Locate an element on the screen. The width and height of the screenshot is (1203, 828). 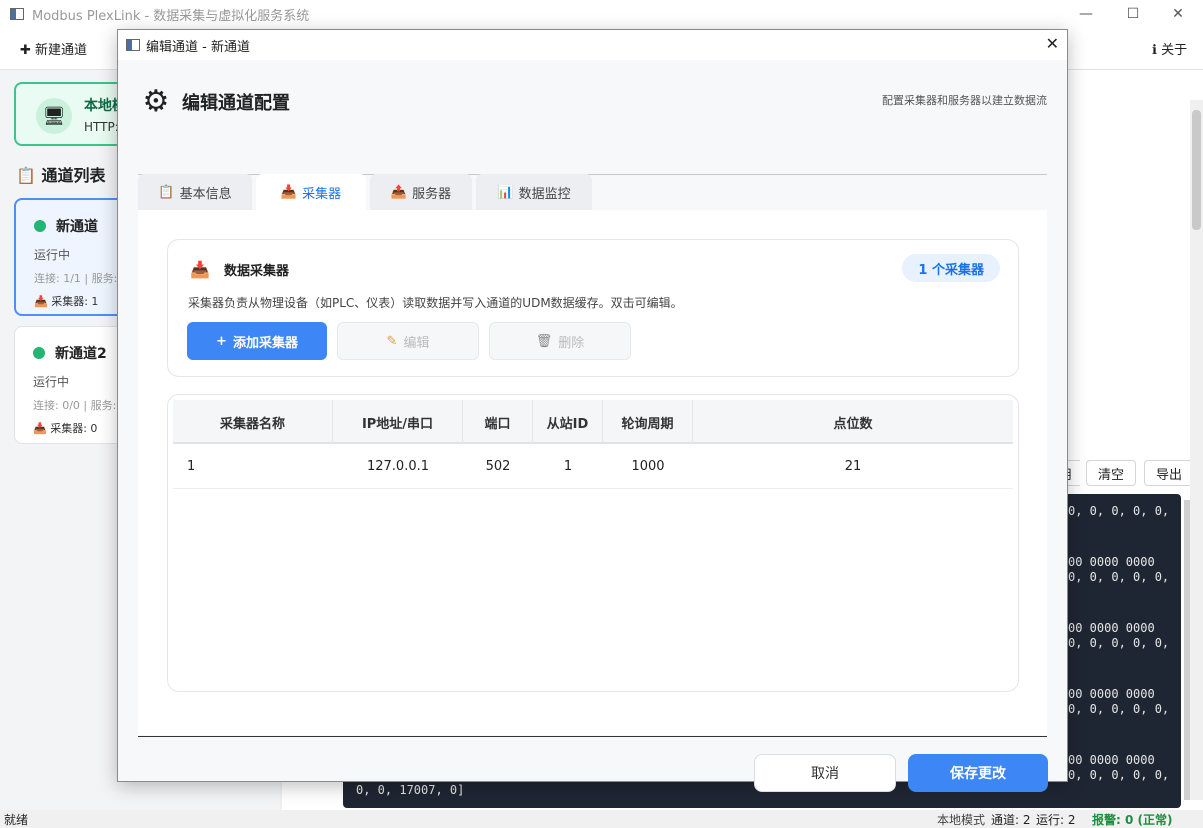
new-channel-label: 新建通道 is located at coordinates (61, 50).